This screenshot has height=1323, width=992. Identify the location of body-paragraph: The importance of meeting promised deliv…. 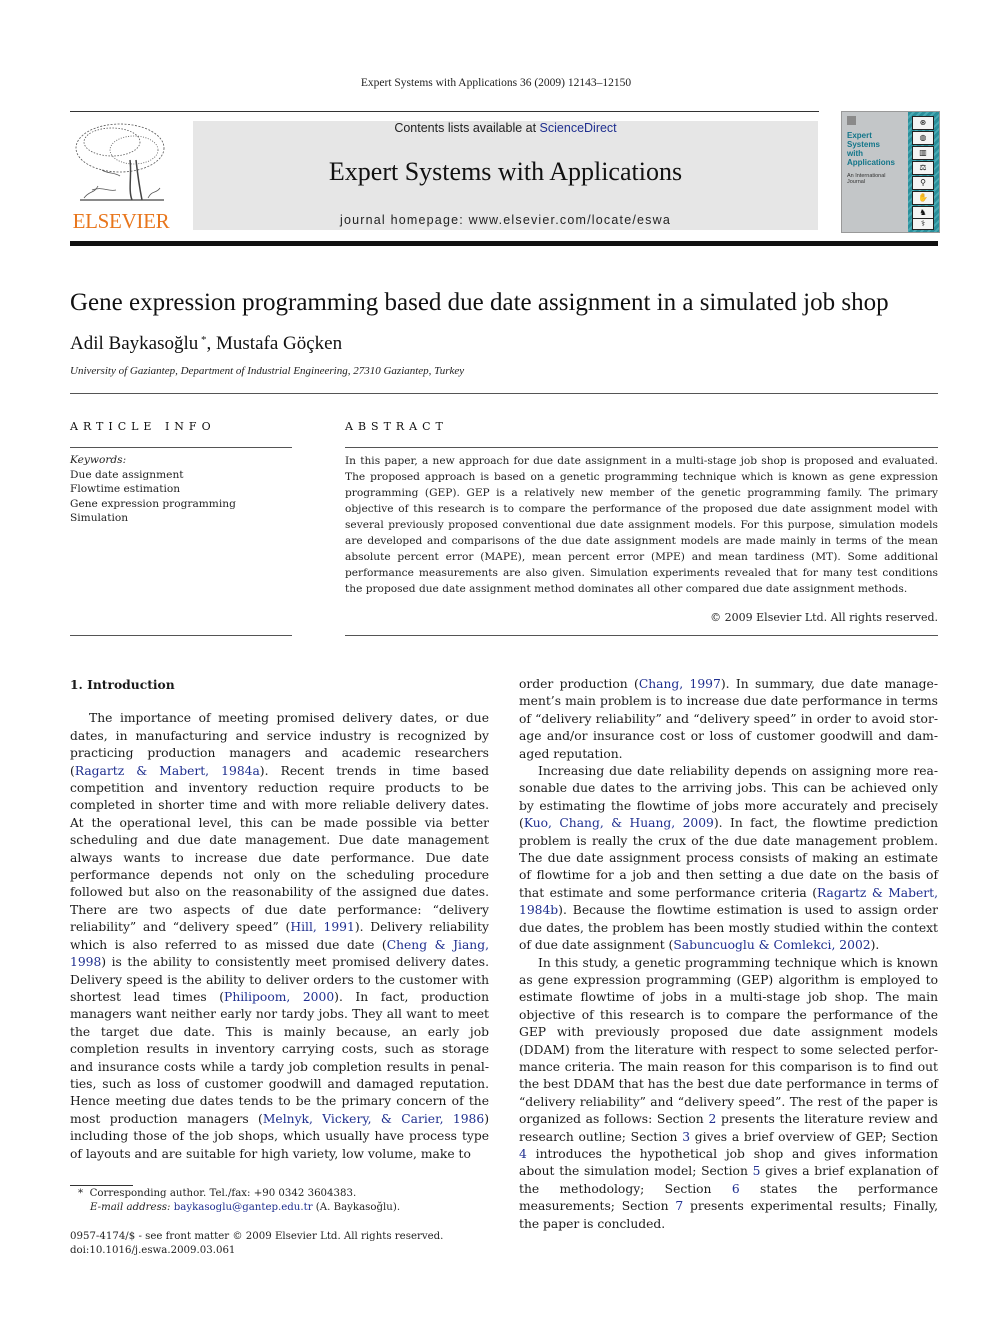
(280, 936).